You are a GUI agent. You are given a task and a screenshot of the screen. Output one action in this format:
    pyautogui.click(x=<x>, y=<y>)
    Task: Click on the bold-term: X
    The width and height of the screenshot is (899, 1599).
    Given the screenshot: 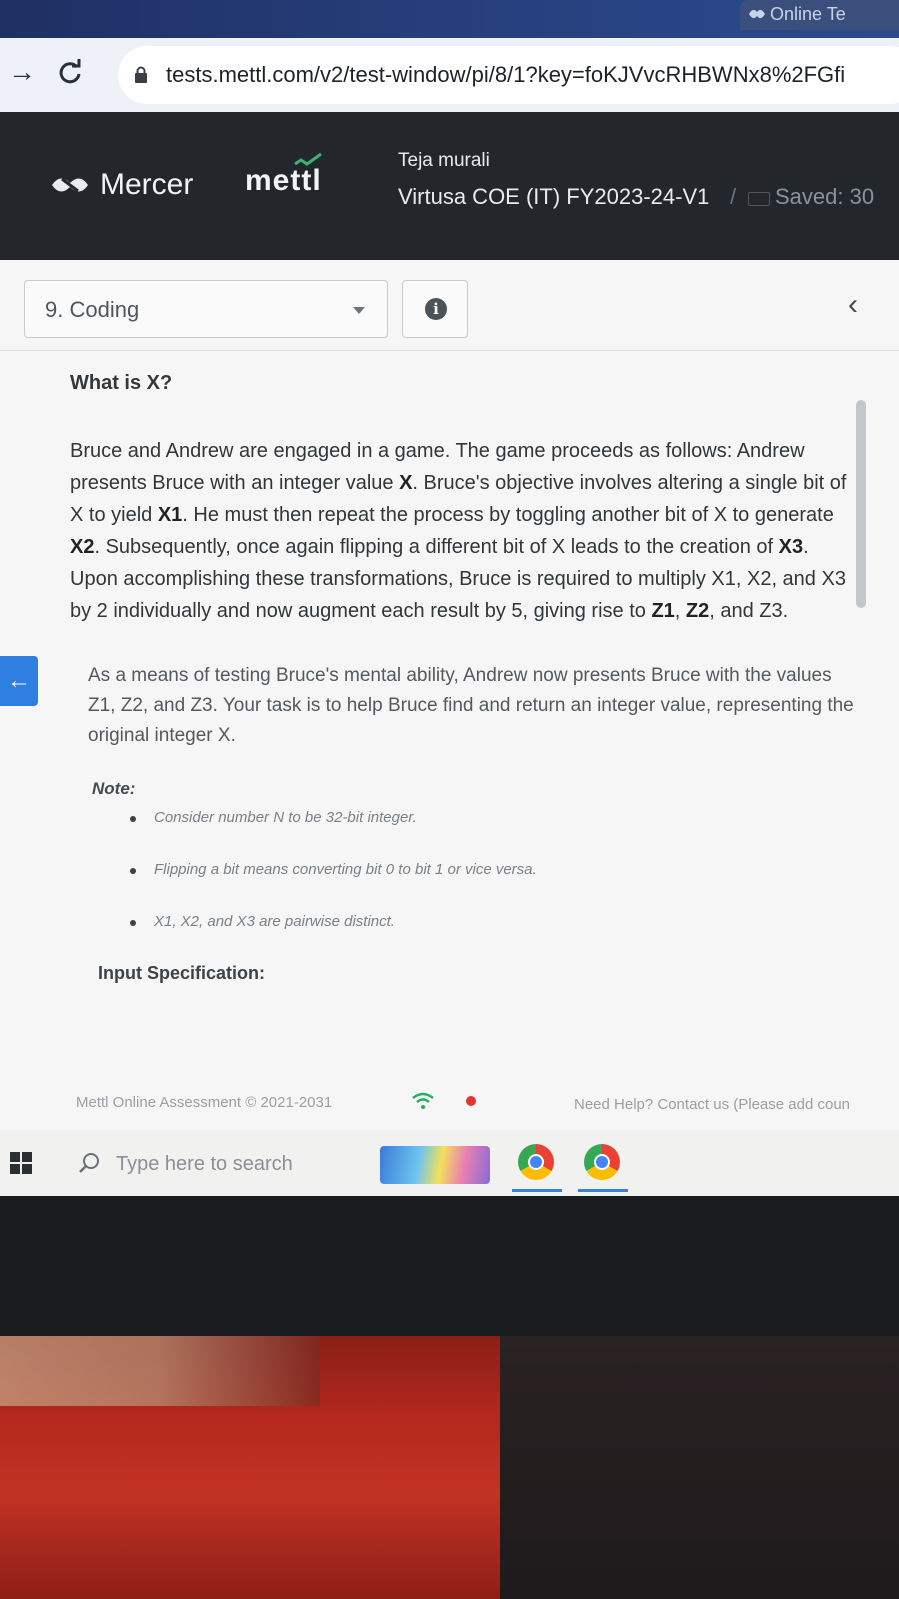 What is the action you would take?
    pyautogui.click(x=406, y=483)
    